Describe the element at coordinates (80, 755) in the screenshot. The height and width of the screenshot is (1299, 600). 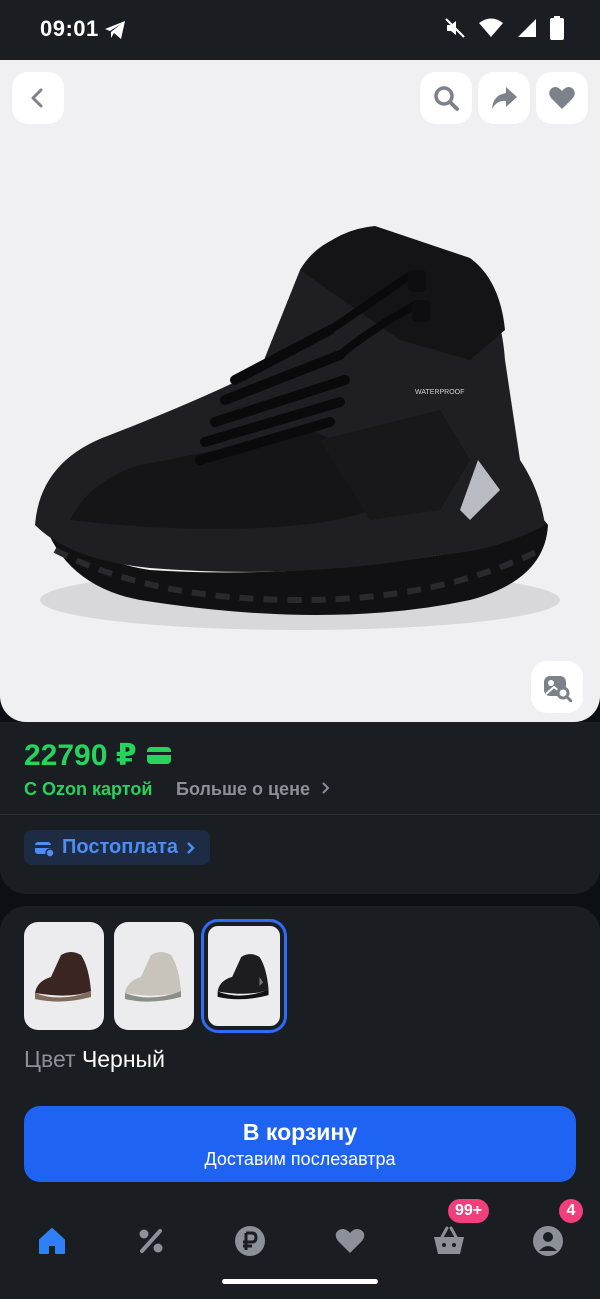
I see `price-value: 22790 ₽` at that location.